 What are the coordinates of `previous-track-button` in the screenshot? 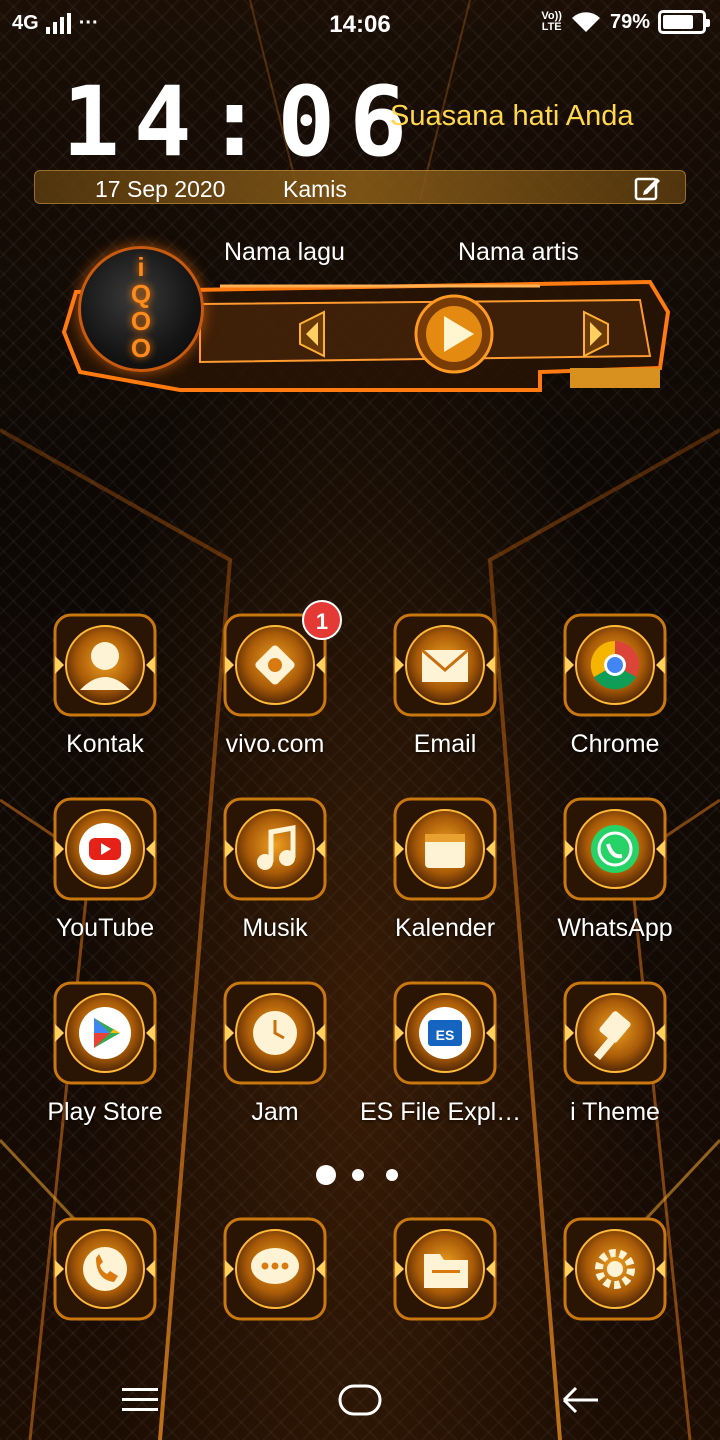 It's located at (312, 334).